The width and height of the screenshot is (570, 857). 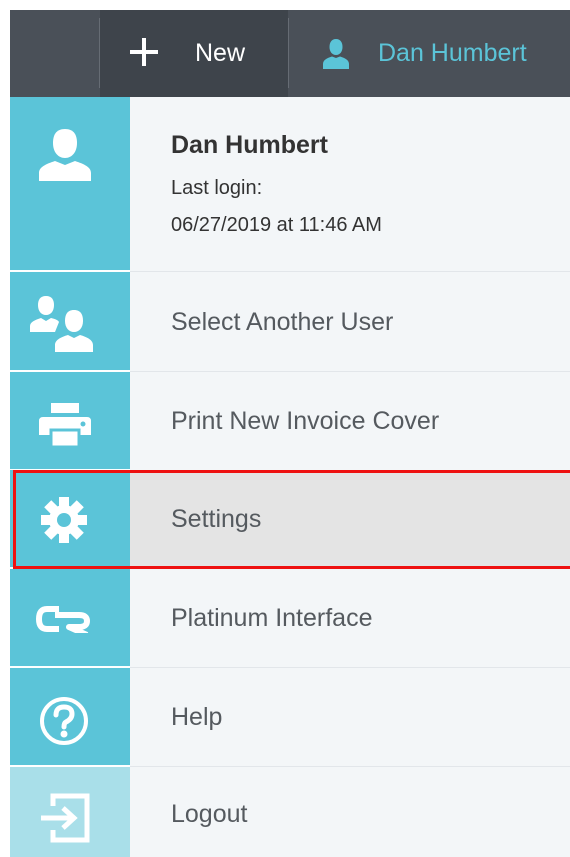 What do you see at coordinates (249, 145) in the screenshot?
I see `profile-name: Dan Humbert` at bounding box center [249, 145].